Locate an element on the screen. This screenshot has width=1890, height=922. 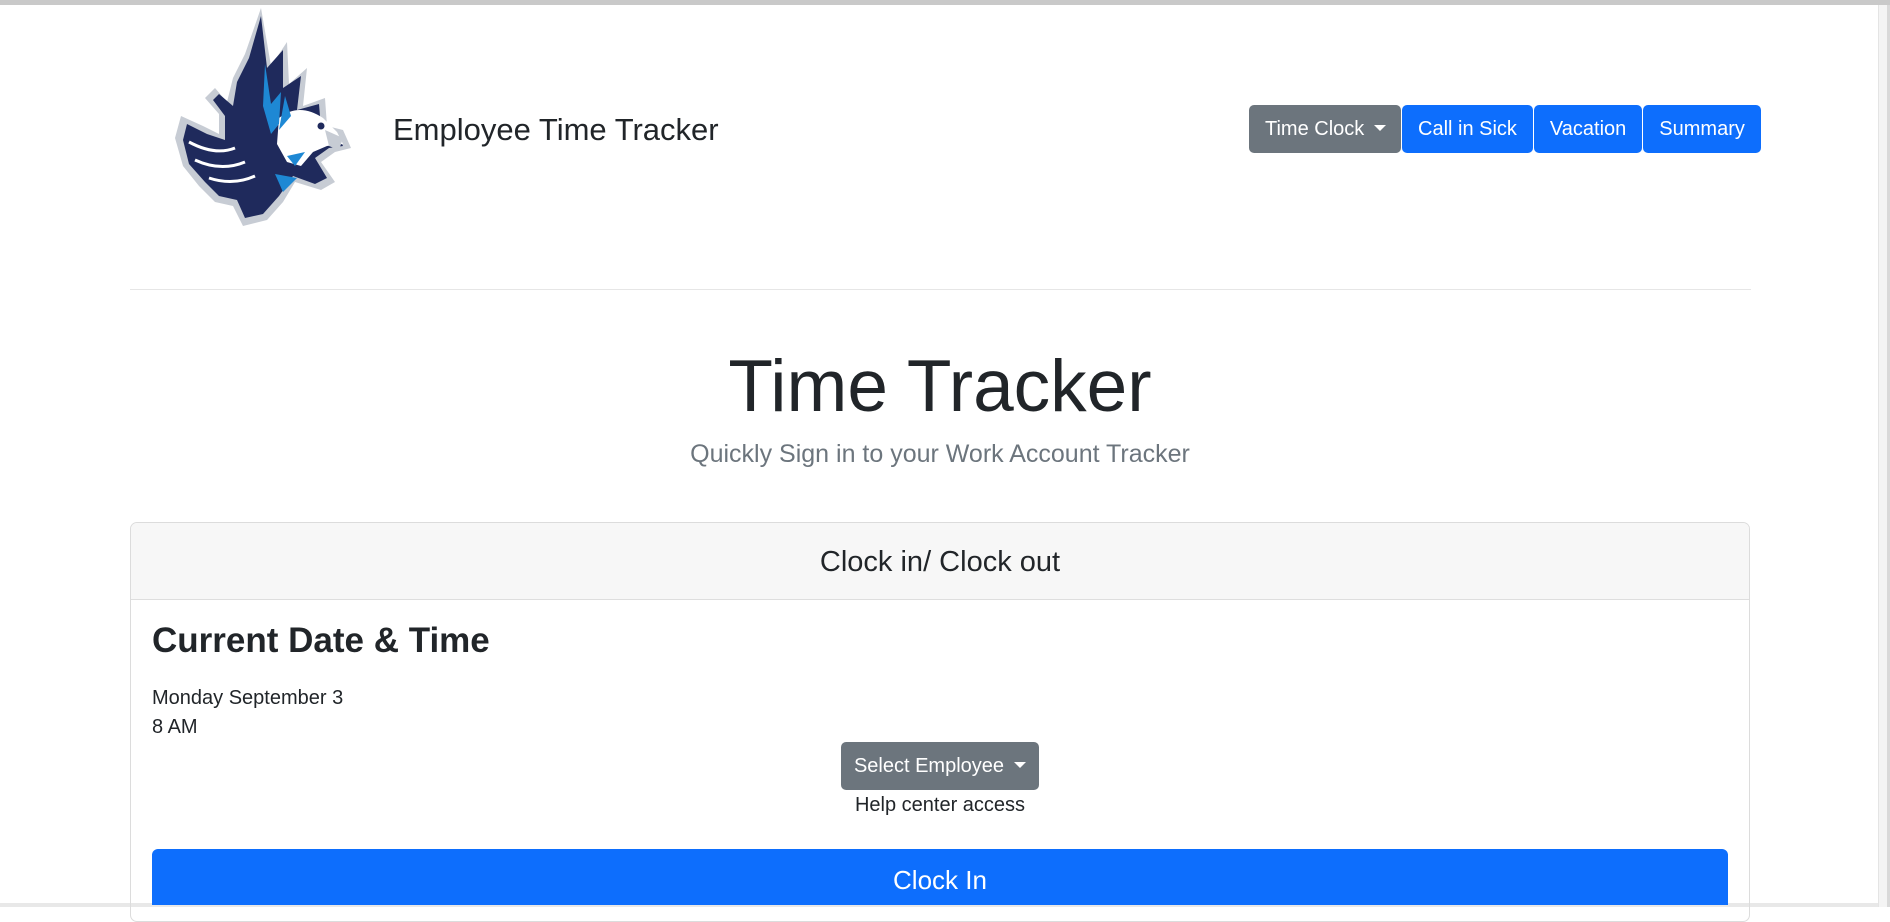
current-date: Monday September 3 is located at coordinates (248, 698).